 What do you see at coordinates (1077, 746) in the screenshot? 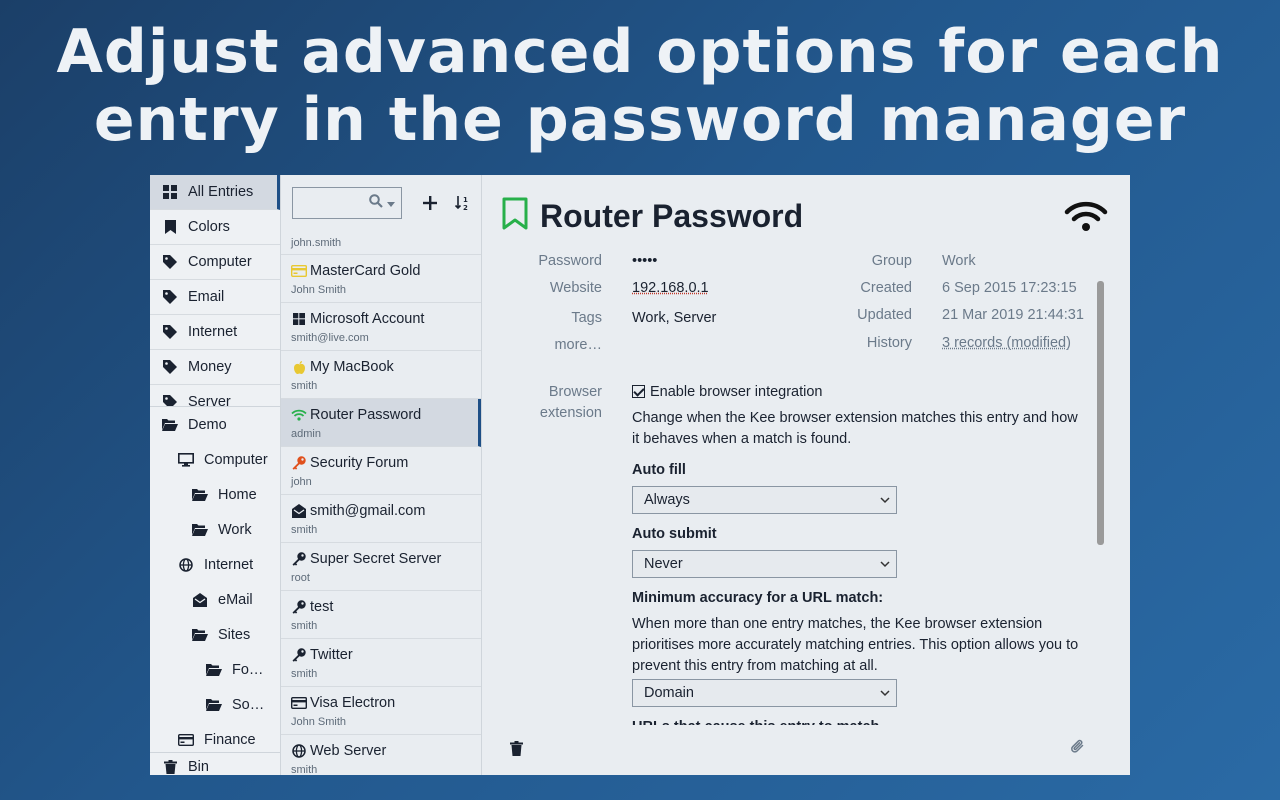
I see `paperclip-icon` at bounding box center [1077, 746].